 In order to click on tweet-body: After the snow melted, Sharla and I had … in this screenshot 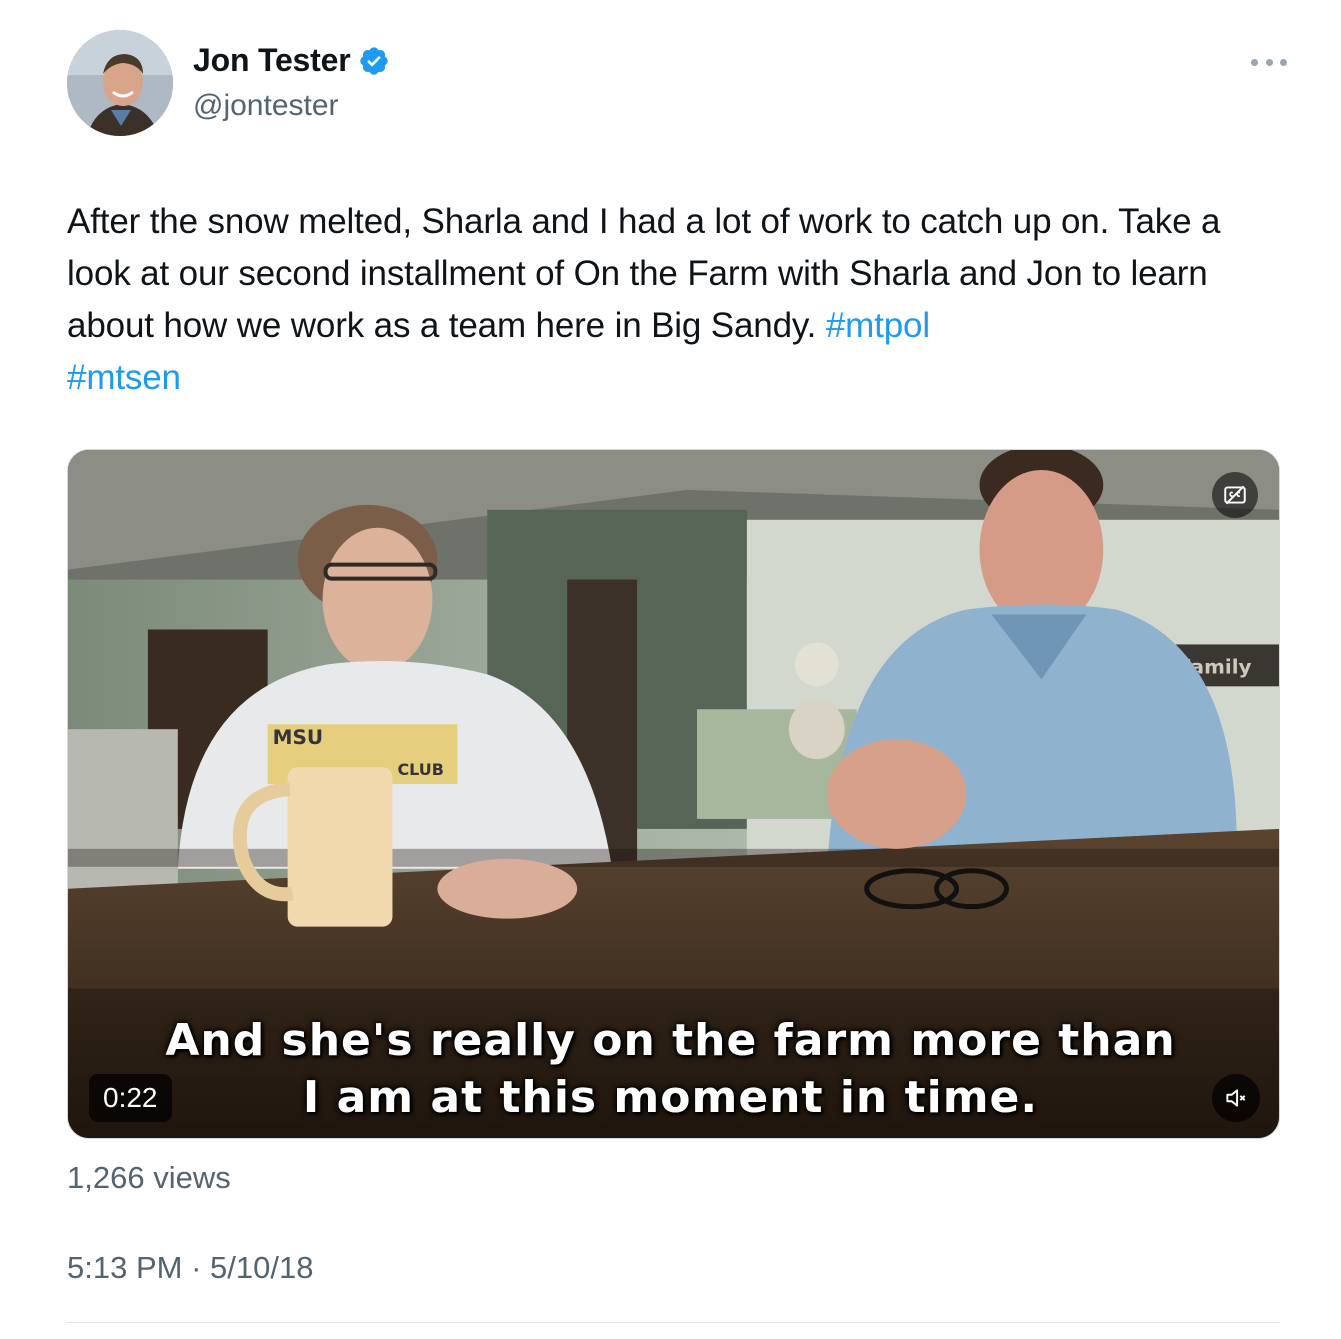, I will do `click(644, 273)`.